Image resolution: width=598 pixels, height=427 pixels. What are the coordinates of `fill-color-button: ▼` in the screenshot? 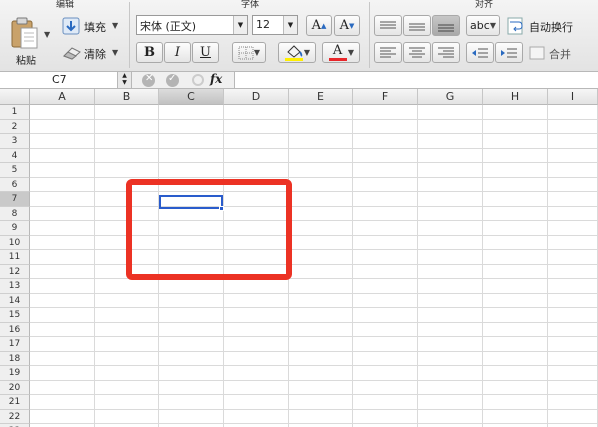 It's located at (297, 52).